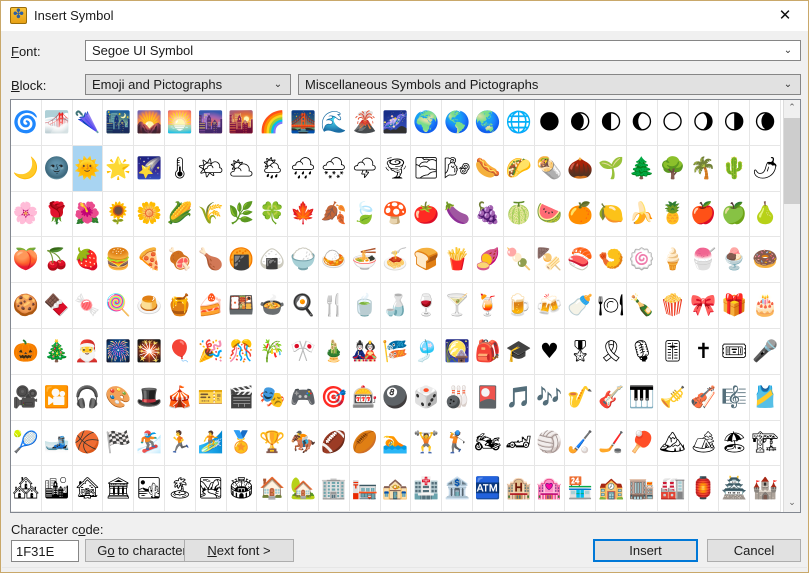 Image resolution: width=809 pixels, height=573 pixels. Describe the element at coordinates (273, 306) in the screenshot. I see `symbol-cell: 🍲` at that location.